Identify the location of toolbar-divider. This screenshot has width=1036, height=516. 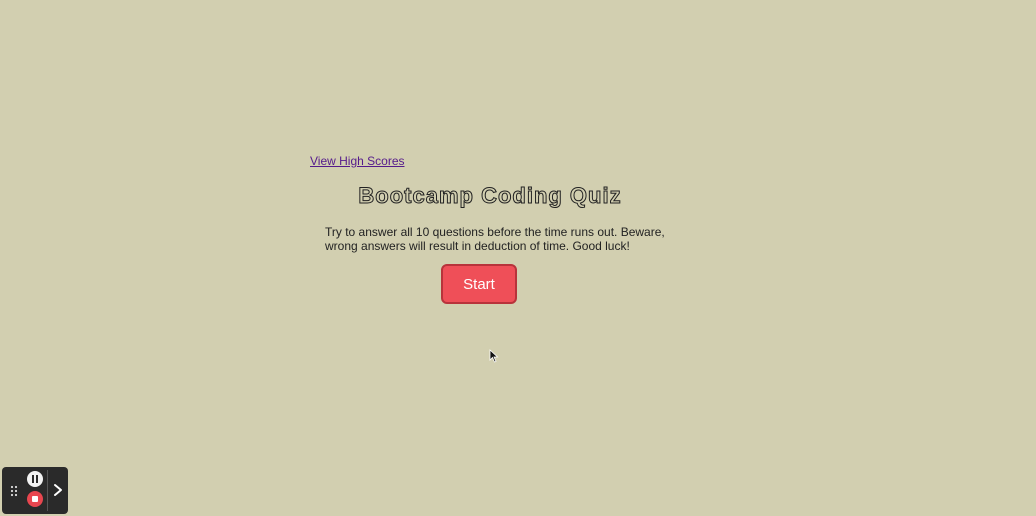
(47, 490).